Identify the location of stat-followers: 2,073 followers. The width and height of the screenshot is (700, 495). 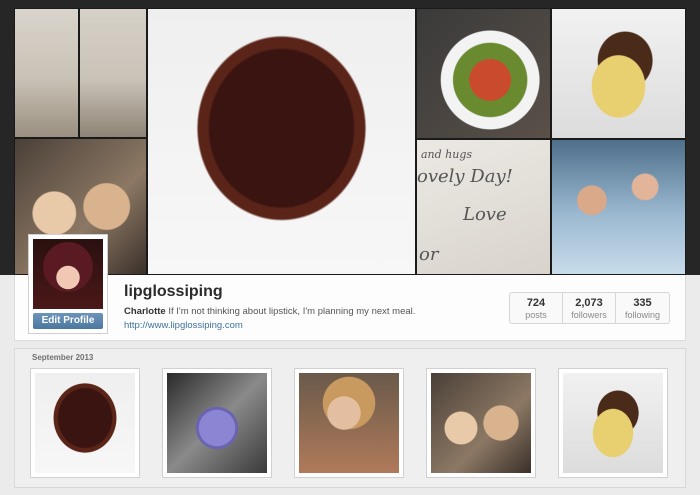
(589, 308).